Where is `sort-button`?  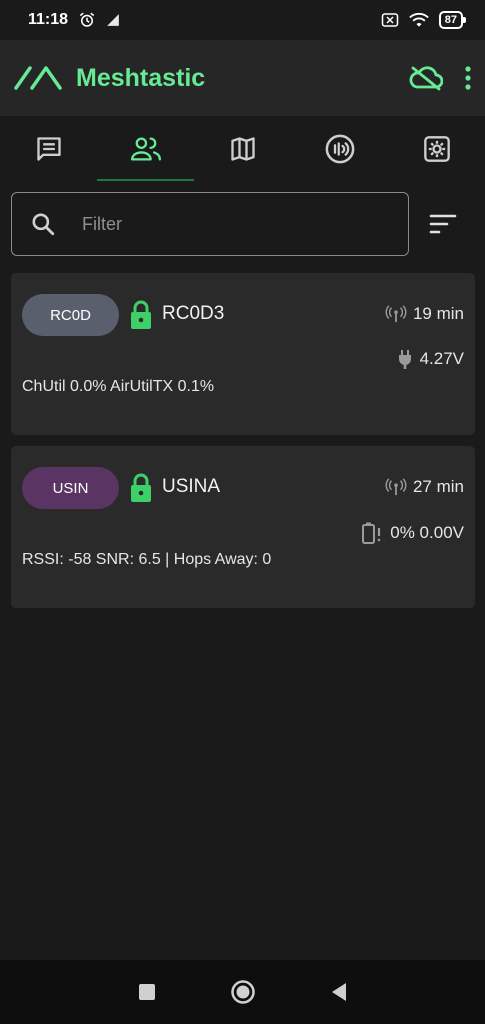 sort-button is located at coordinates (443, 224).